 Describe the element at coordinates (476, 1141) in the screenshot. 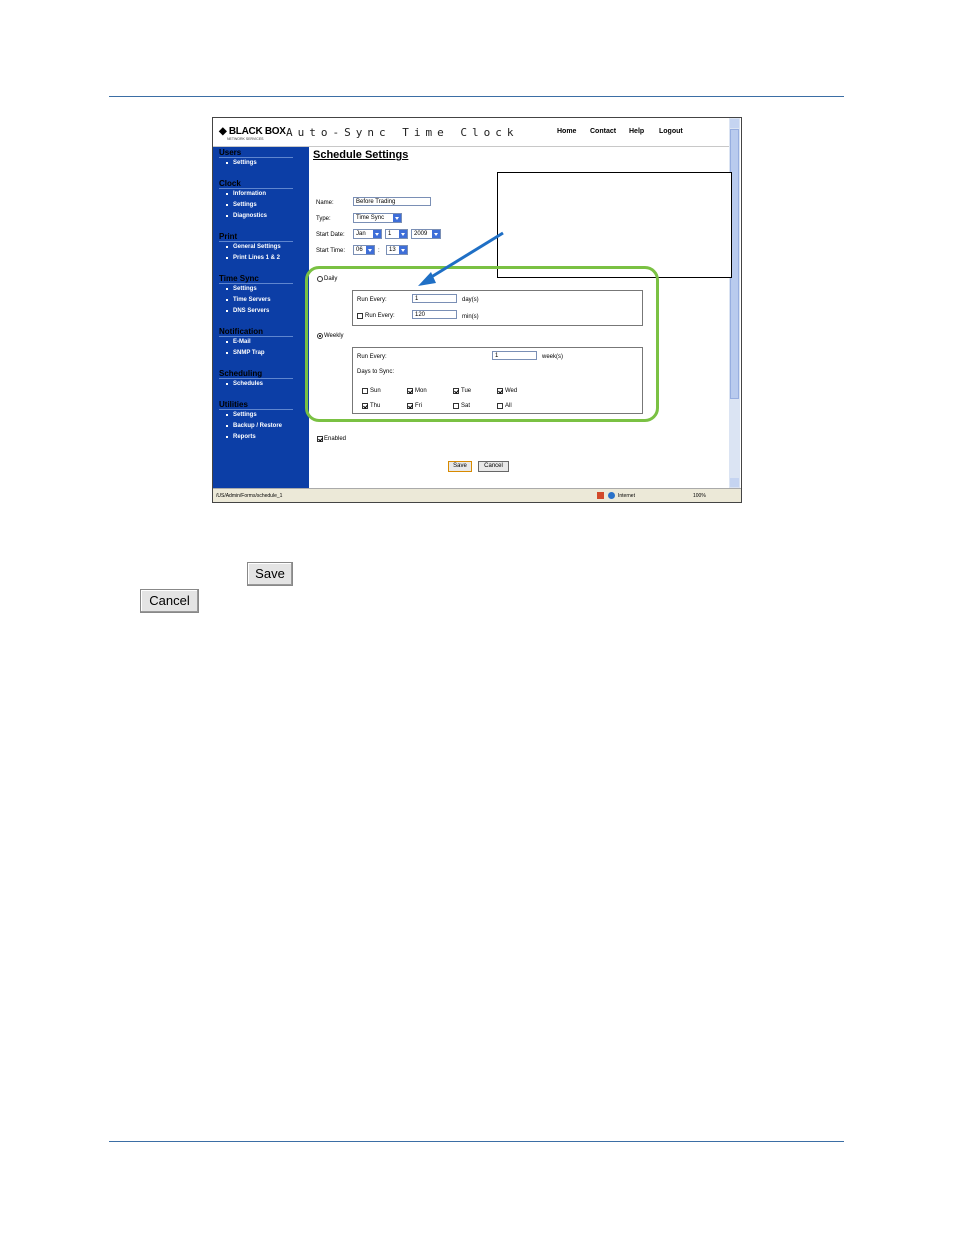

I see `footer-rule` at that location.